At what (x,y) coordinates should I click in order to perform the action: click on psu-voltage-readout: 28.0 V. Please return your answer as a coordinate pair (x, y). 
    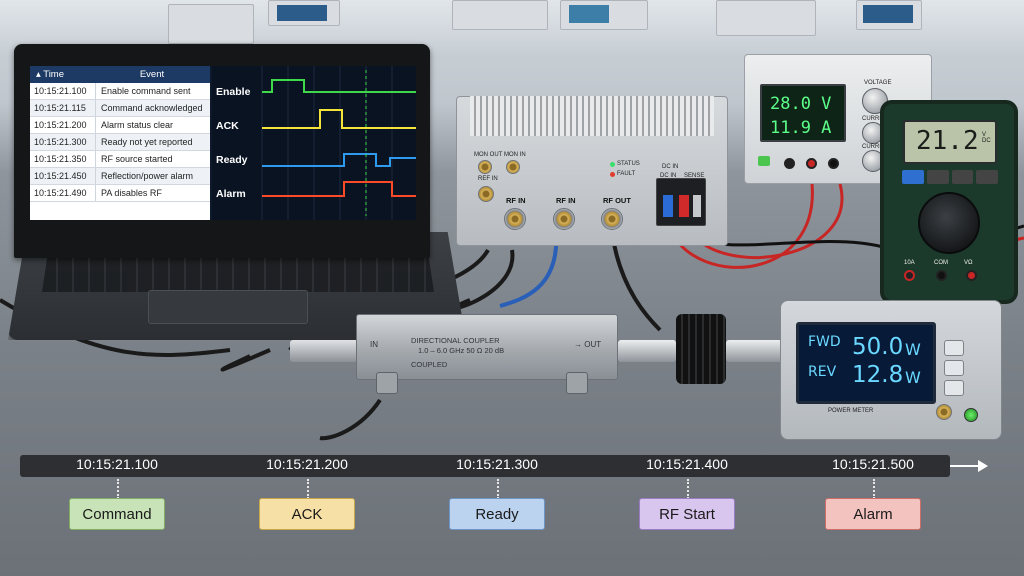
    Looking at the image, I should click on (801, 104).